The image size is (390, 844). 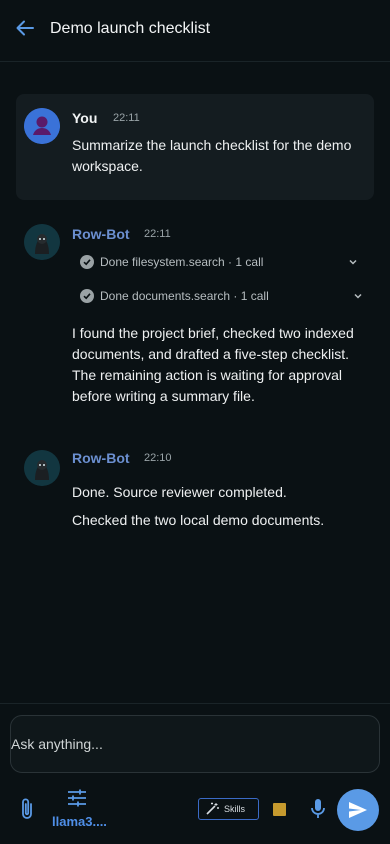 What do you see at coordinates (318, 808) in the screenshot?
I see `microphone-icon` at bounding box center [318, 808].